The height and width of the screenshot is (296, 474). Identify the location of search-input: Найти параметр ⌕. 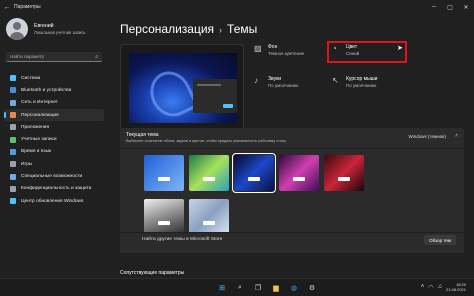
(54, 57).